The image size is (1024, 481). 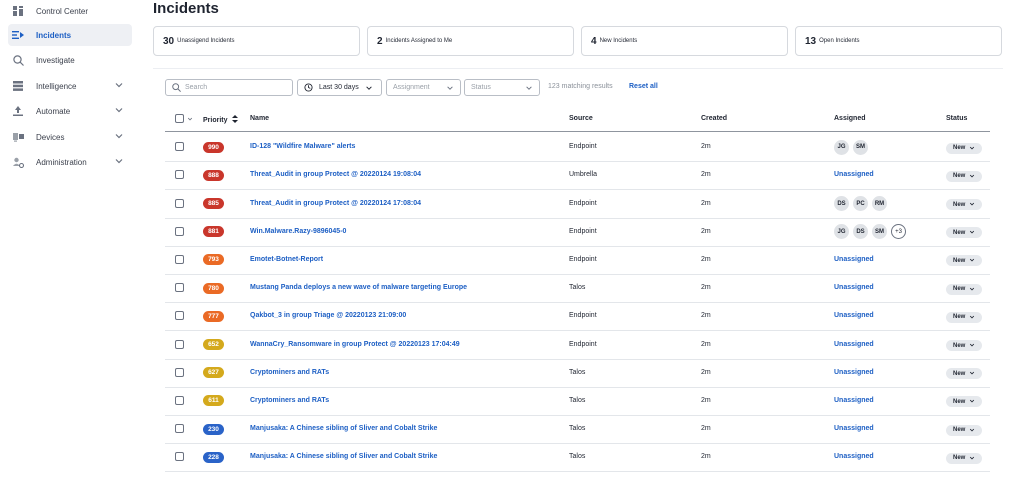 I want to click on admin-icon, so click(x=18, y=162).